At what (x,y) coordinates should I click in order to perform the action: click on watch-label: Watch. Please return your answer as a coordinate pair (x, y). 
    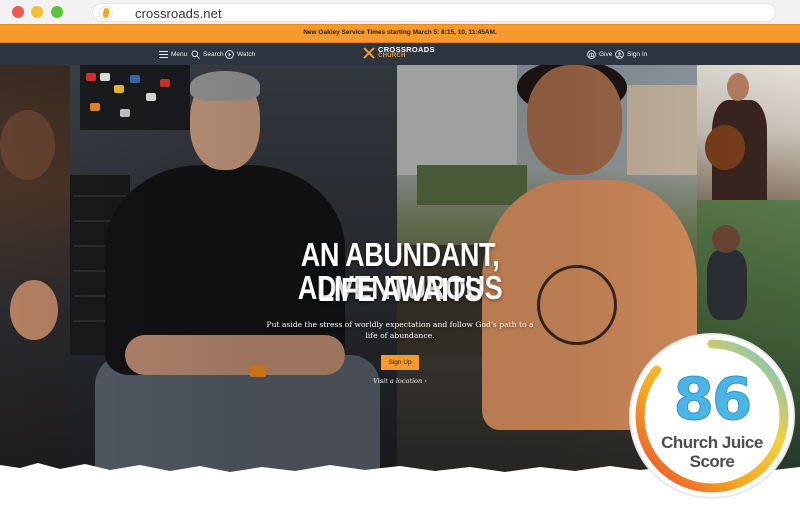
    Looking at the image, I should click on (246, 54).